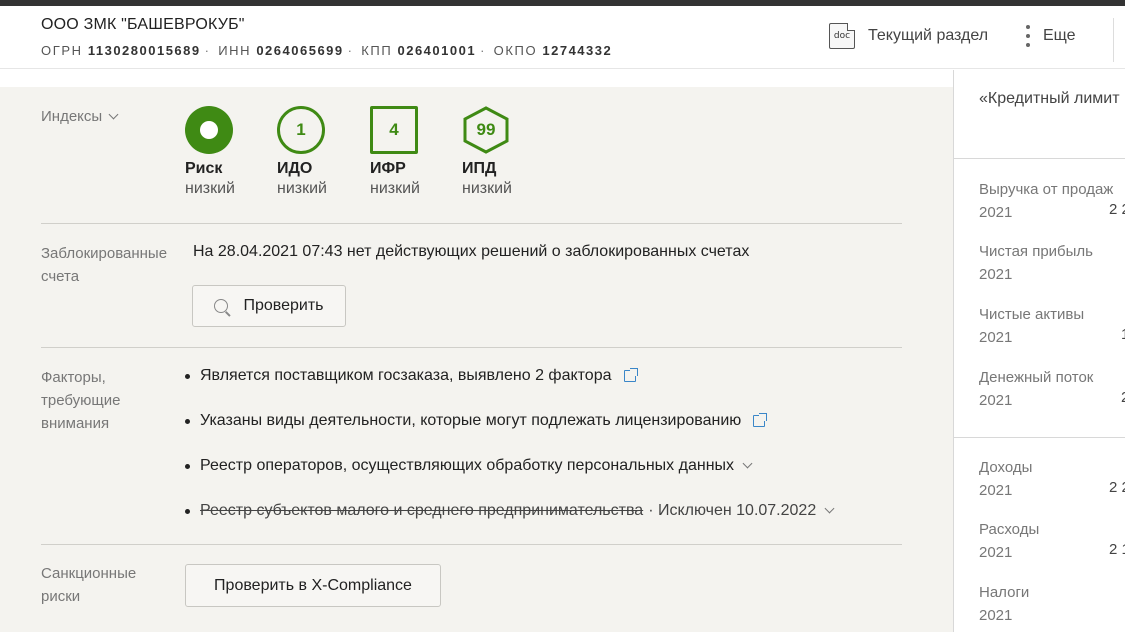 The image size is (1125, 632). What do you see at coordinates (72, 116) in the screenshot?
I see `indices-label: Индексы` at bounding box center [72, 116].